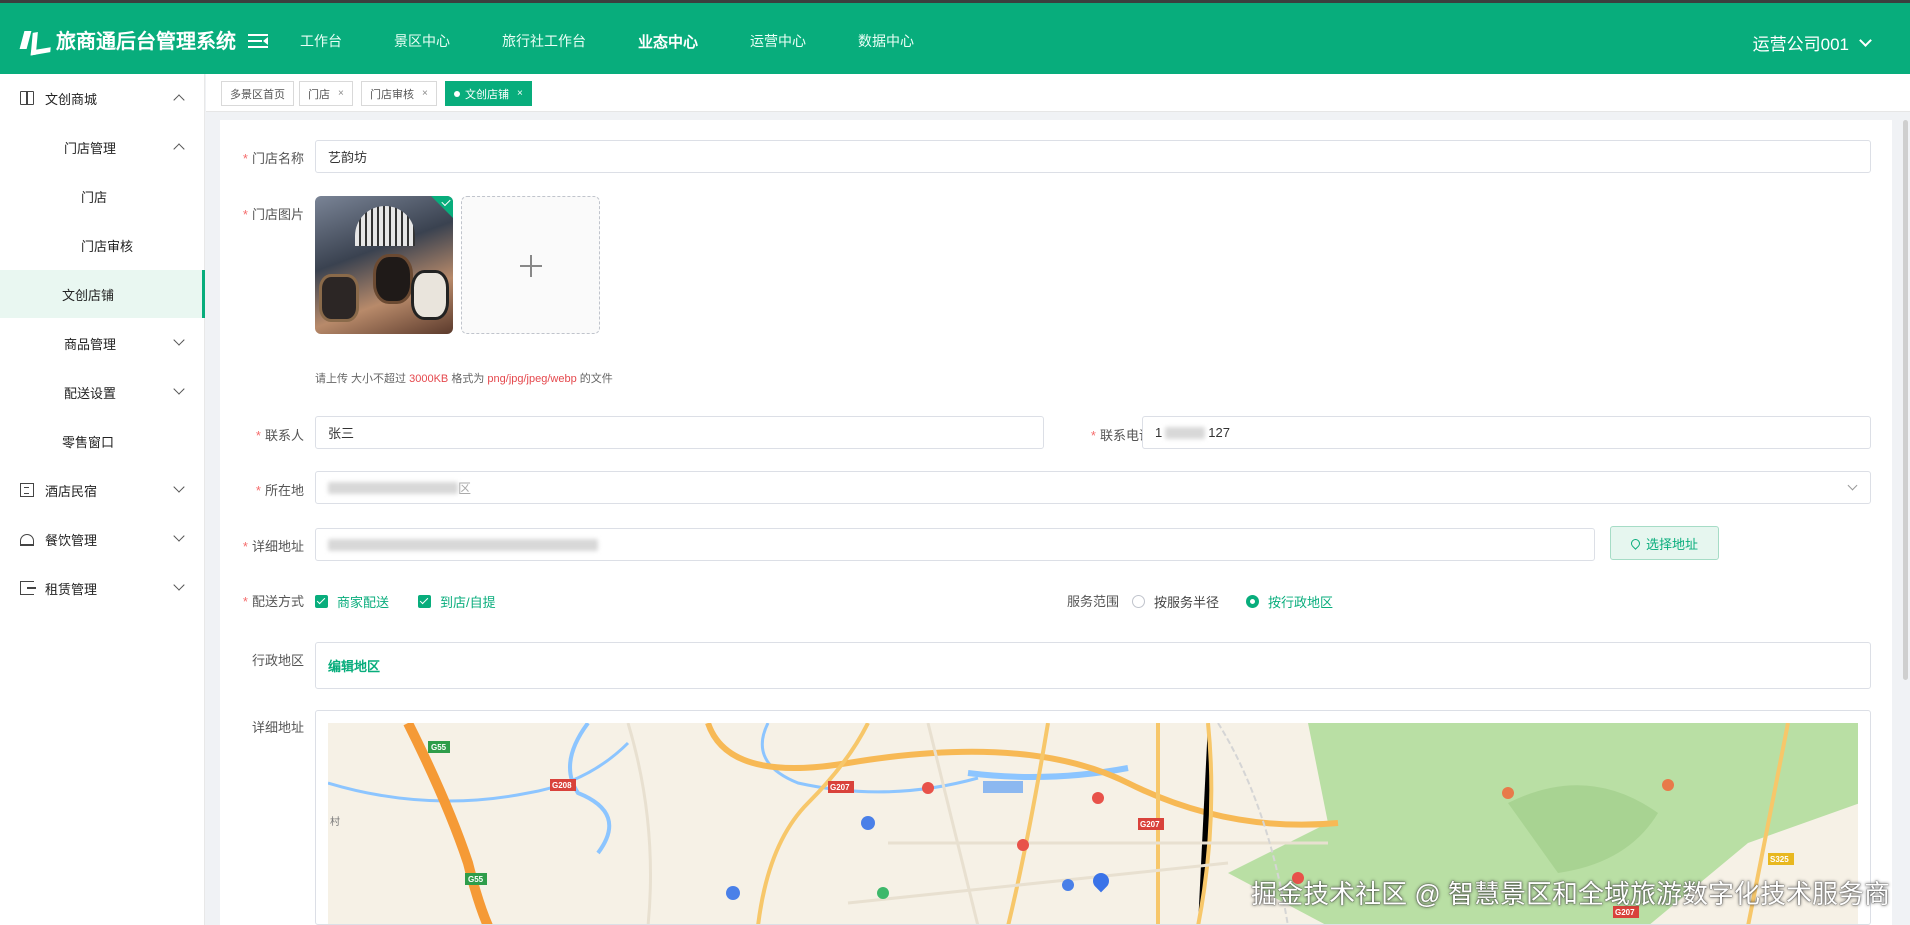 The width and height of the screenshot is (1910, 925). Describe the element at coordinates (457, 601) in the screenshot. I see `delivery-pickup-checkbox: 到店/自提` at that location.